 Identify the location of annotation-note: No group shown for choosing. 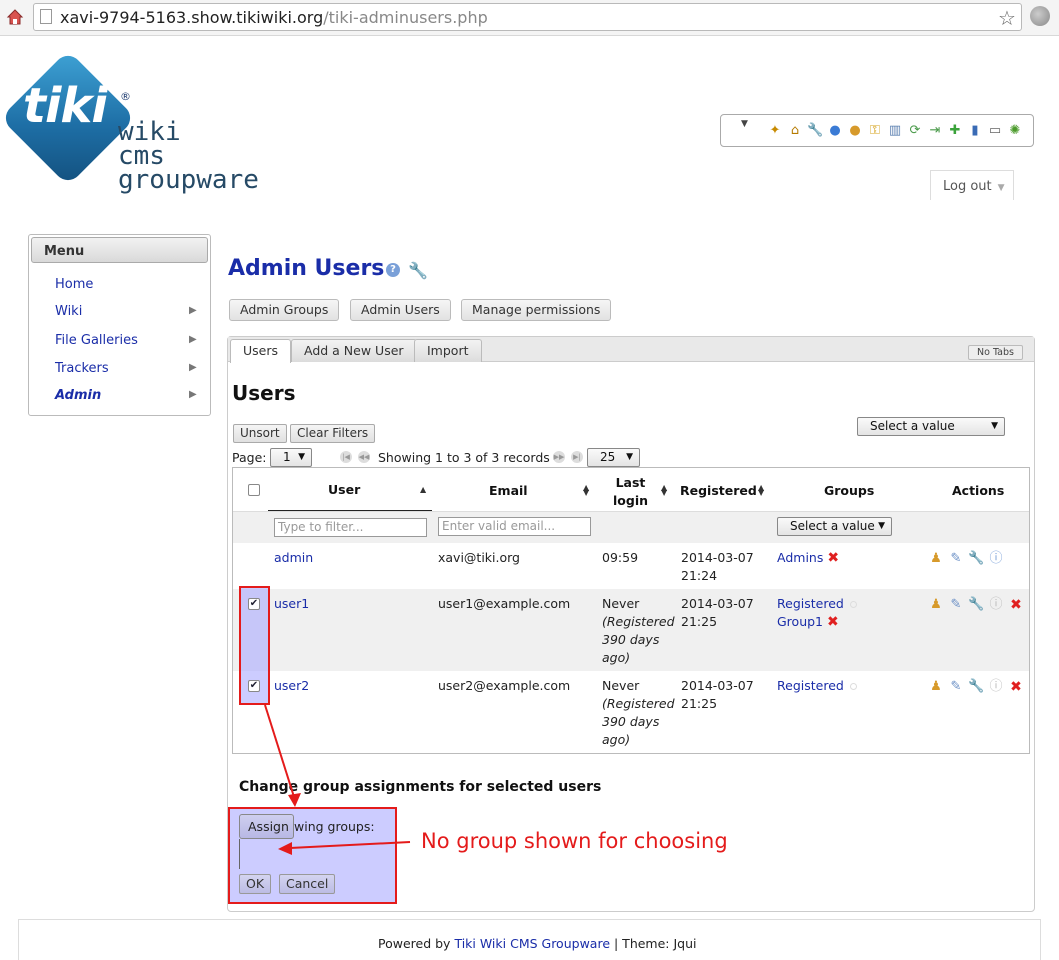
(574, 841).